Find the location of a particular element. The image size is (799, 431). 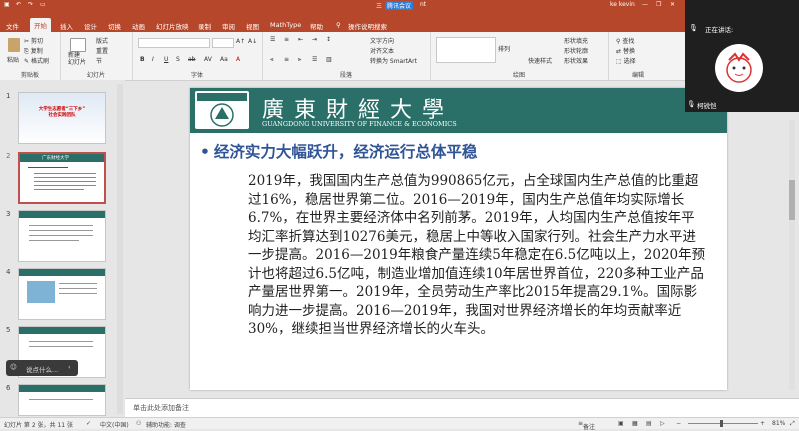

zoom-slider-thumb is located at coordinates (721, 423).